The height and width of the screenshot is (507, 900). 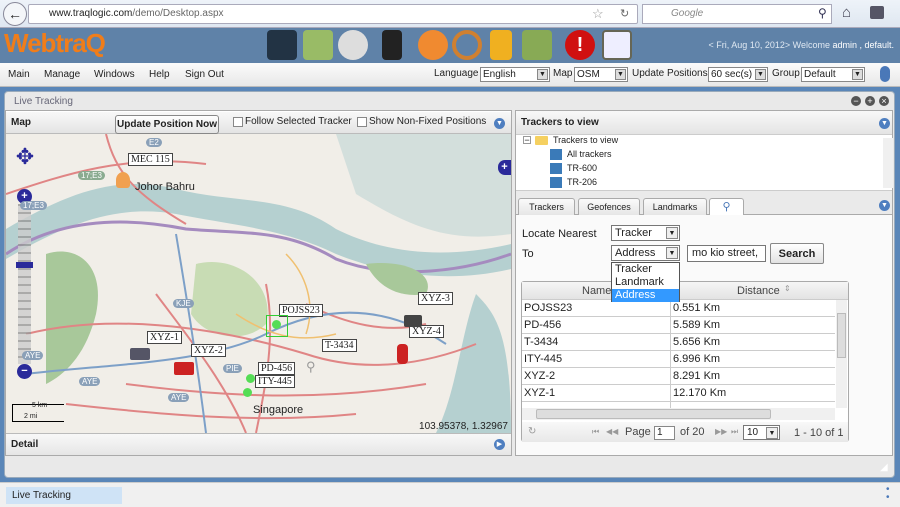 What do you see at coordinates (609, 206) in the screenshot?
I see `tab-geofences: Geofences` at bounding box center [609, 206].